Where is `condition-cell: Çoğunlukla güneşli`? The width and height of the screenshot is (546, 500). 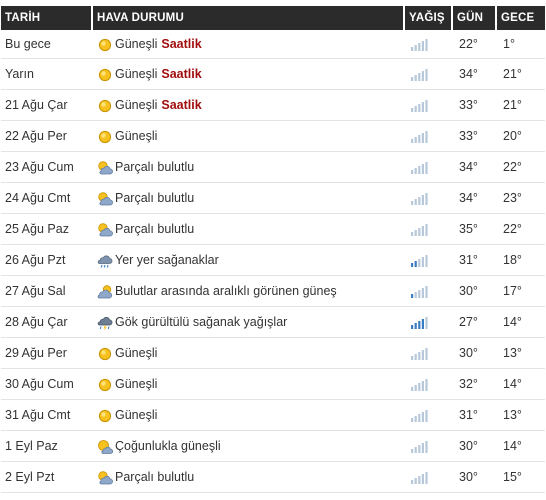
condition-cell: Çoğunlukla güneşli is located at coordinates (249, 446).